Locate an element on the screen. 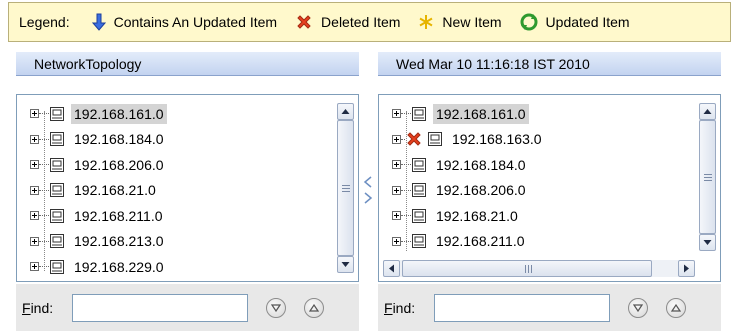  green-refresh-icon is located at coordinates (529, 22).